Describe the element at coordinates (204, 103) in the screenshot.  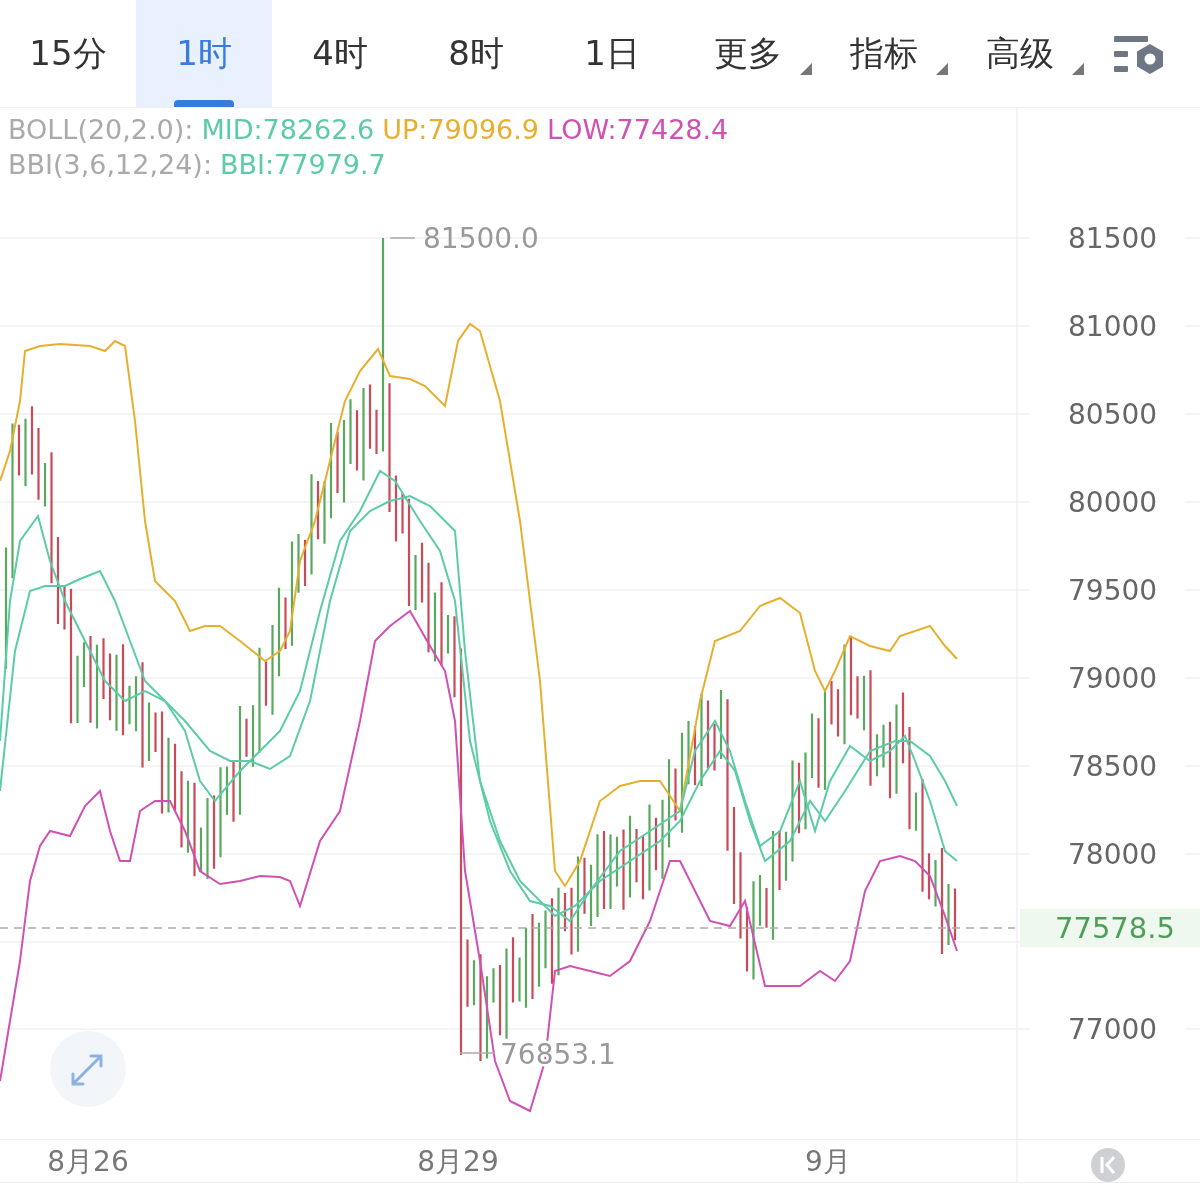
I see `active-tab-indicator` at that location.